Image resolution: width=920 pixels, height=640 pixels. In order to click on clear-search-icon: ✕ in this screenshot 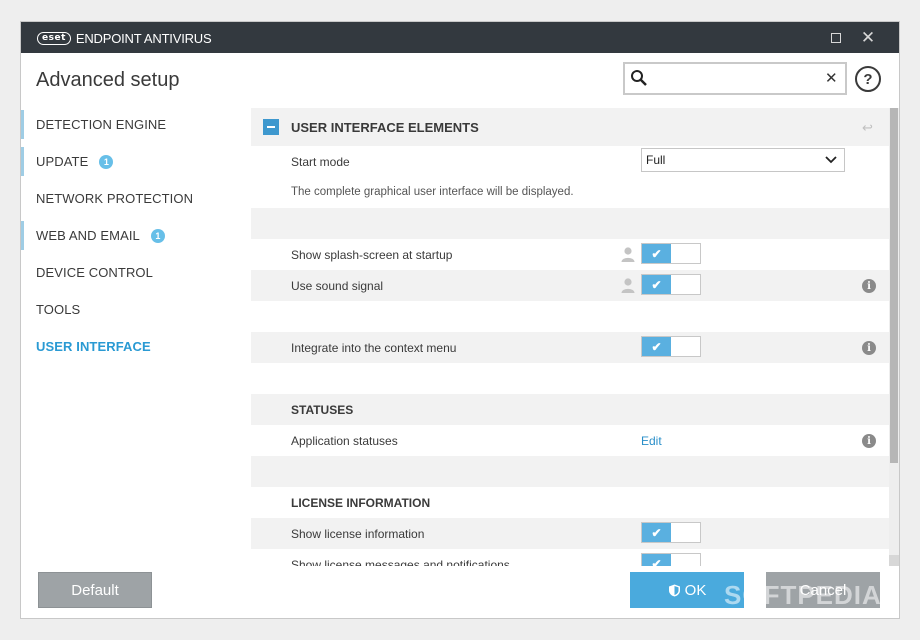, I will do `click(831, 78)`.